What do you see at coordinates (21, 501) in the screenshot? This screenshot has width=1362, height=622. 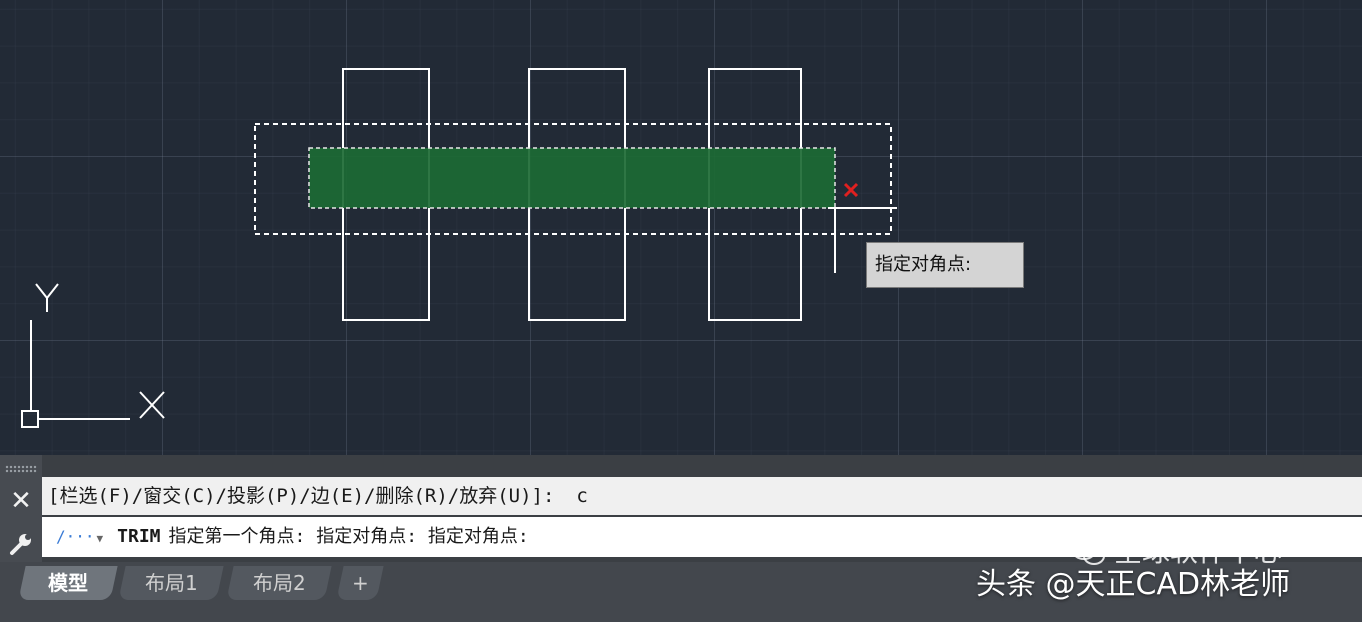 I see `close-icon: ✕` at bounding box center [21, 501].